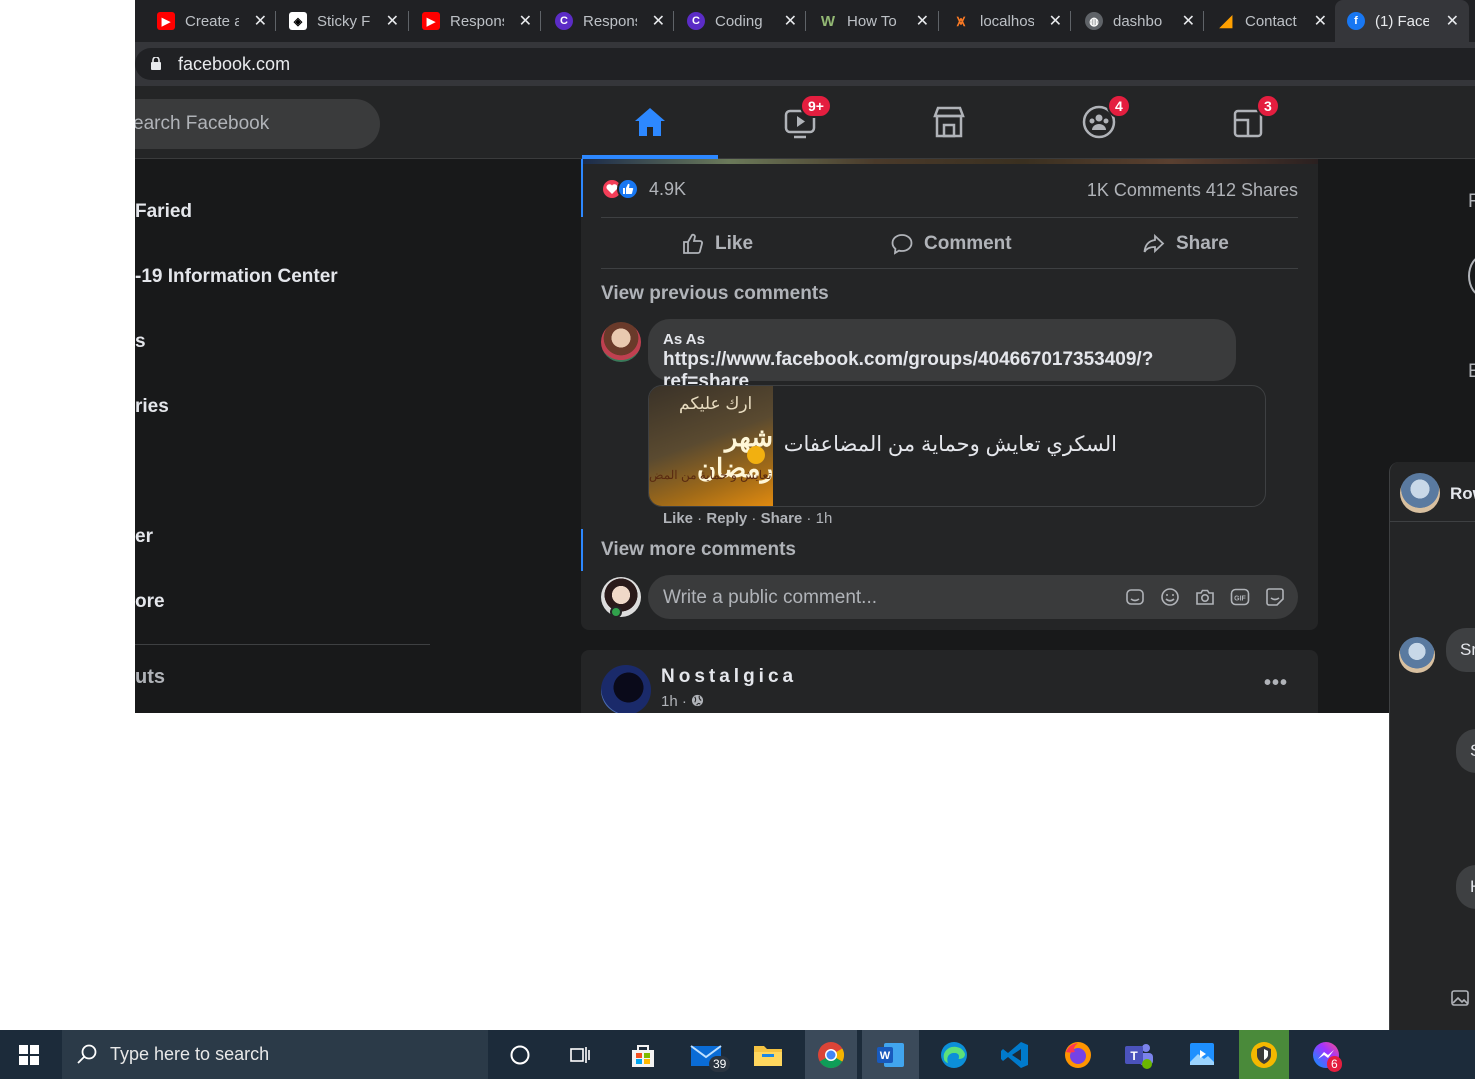 This screenshot has height=1079, width=1475. What do you see at coordinates (1202, 1055) in the screenshot?
I see `photos-app-icon` at bounding box center [1202, 1055].